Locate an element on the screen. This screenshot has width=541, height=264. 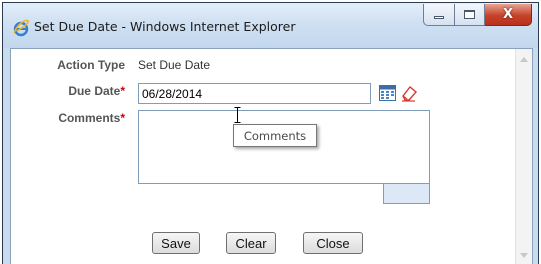
close-icon: X is located at coordinates (508, 14).